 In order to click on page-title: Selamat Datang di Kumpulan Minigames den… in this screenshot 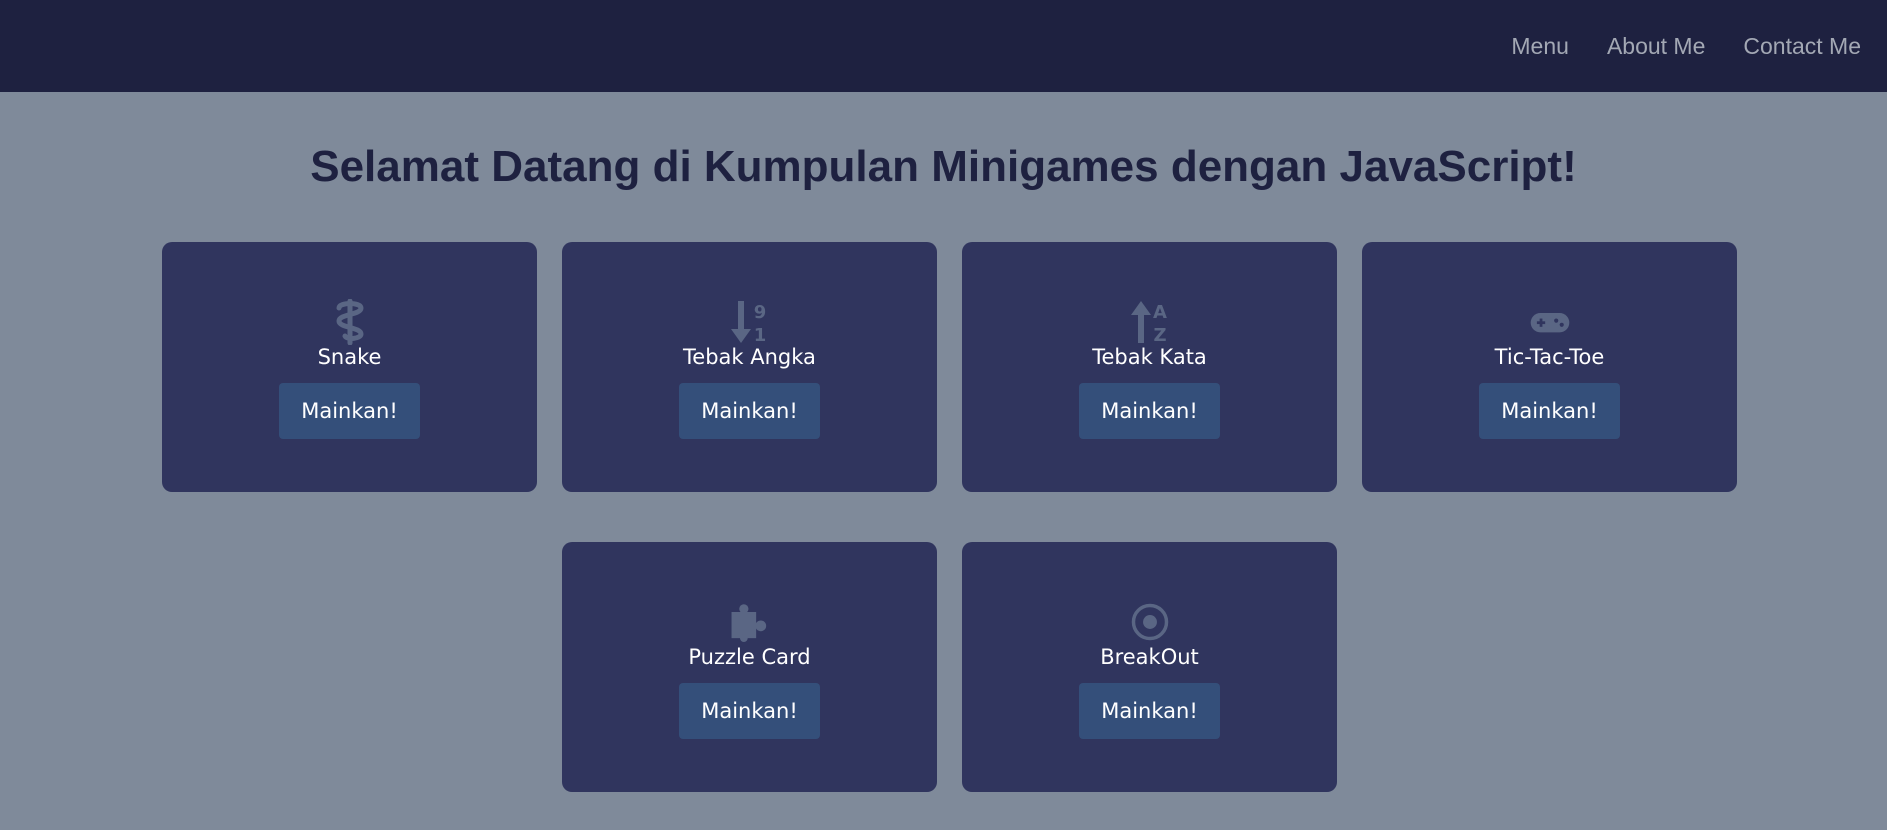, I will do `click(943, 166)`.